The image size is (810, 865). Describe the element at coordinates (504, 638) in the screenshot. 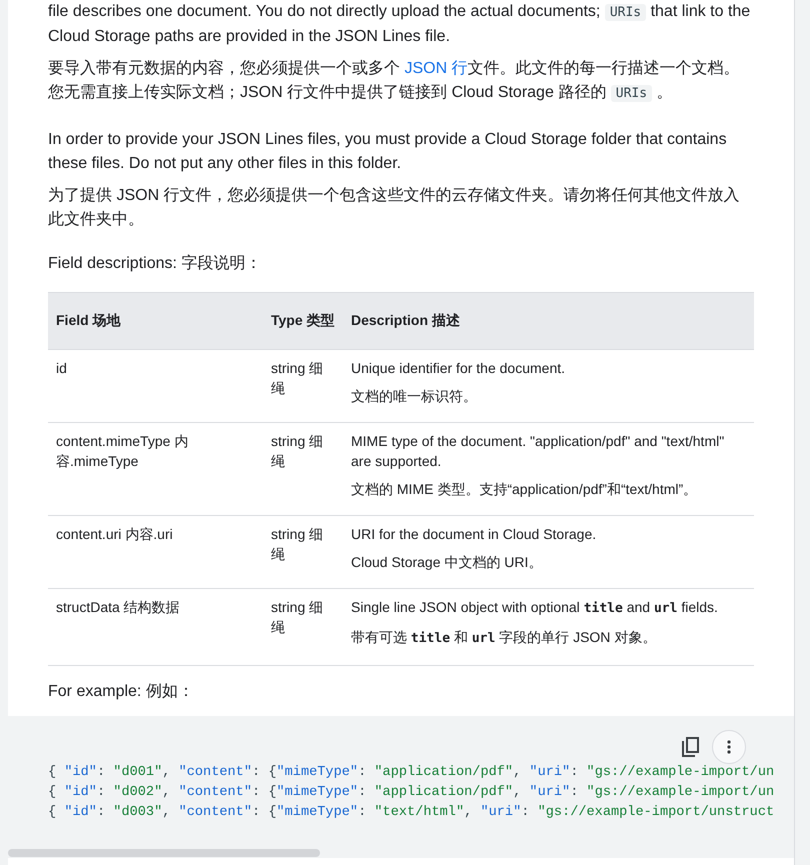

I see `description-text: 带有可选 title 和 url 字段的单行 JSON 对象。` at that location.